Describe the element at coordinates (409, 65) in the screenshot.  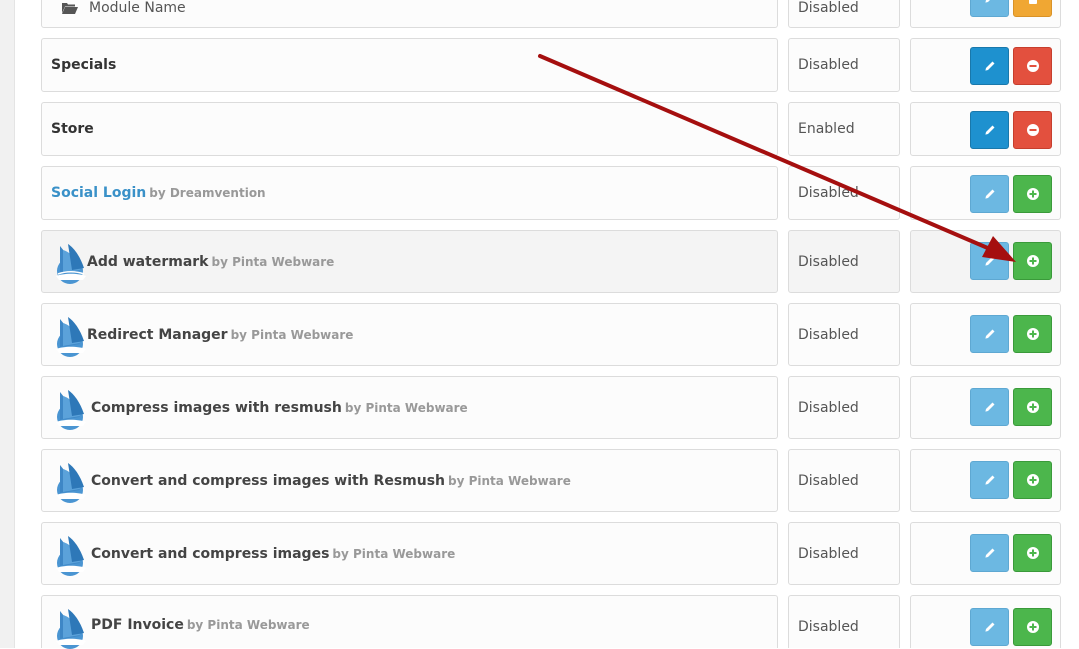
I see `name-cell: Specials` at that location.